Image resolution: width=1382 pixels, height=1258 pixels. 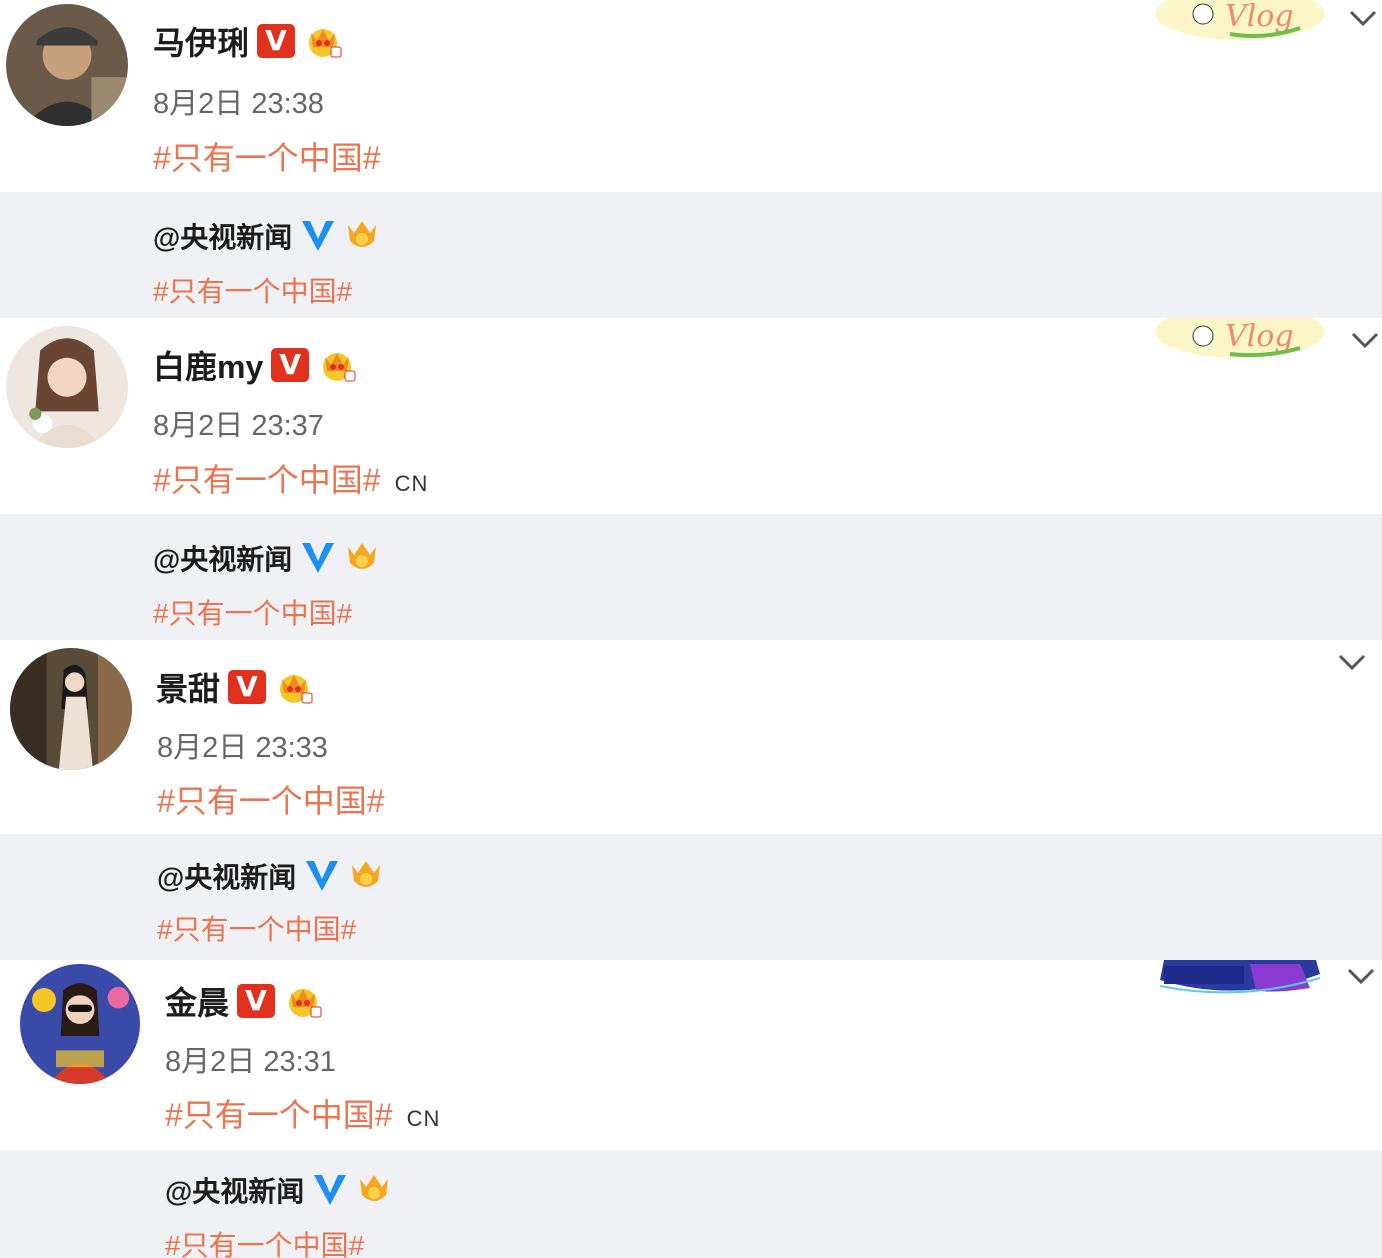 What do you see at coordinates (238, 423) in the screenshot?
I see `post-time: 8月2日 23:37` at bounding box center [238, 423].